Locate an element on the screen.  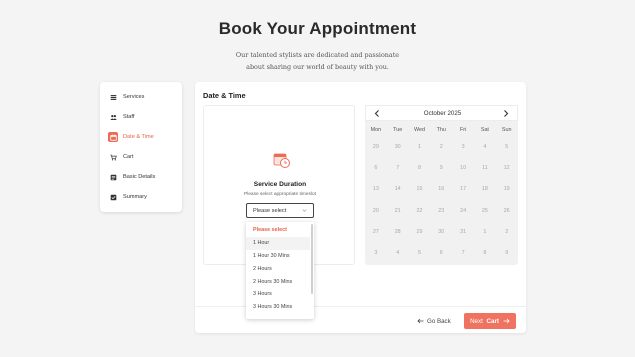
dropdown-scrollbar is located at coordinates (312, 259).